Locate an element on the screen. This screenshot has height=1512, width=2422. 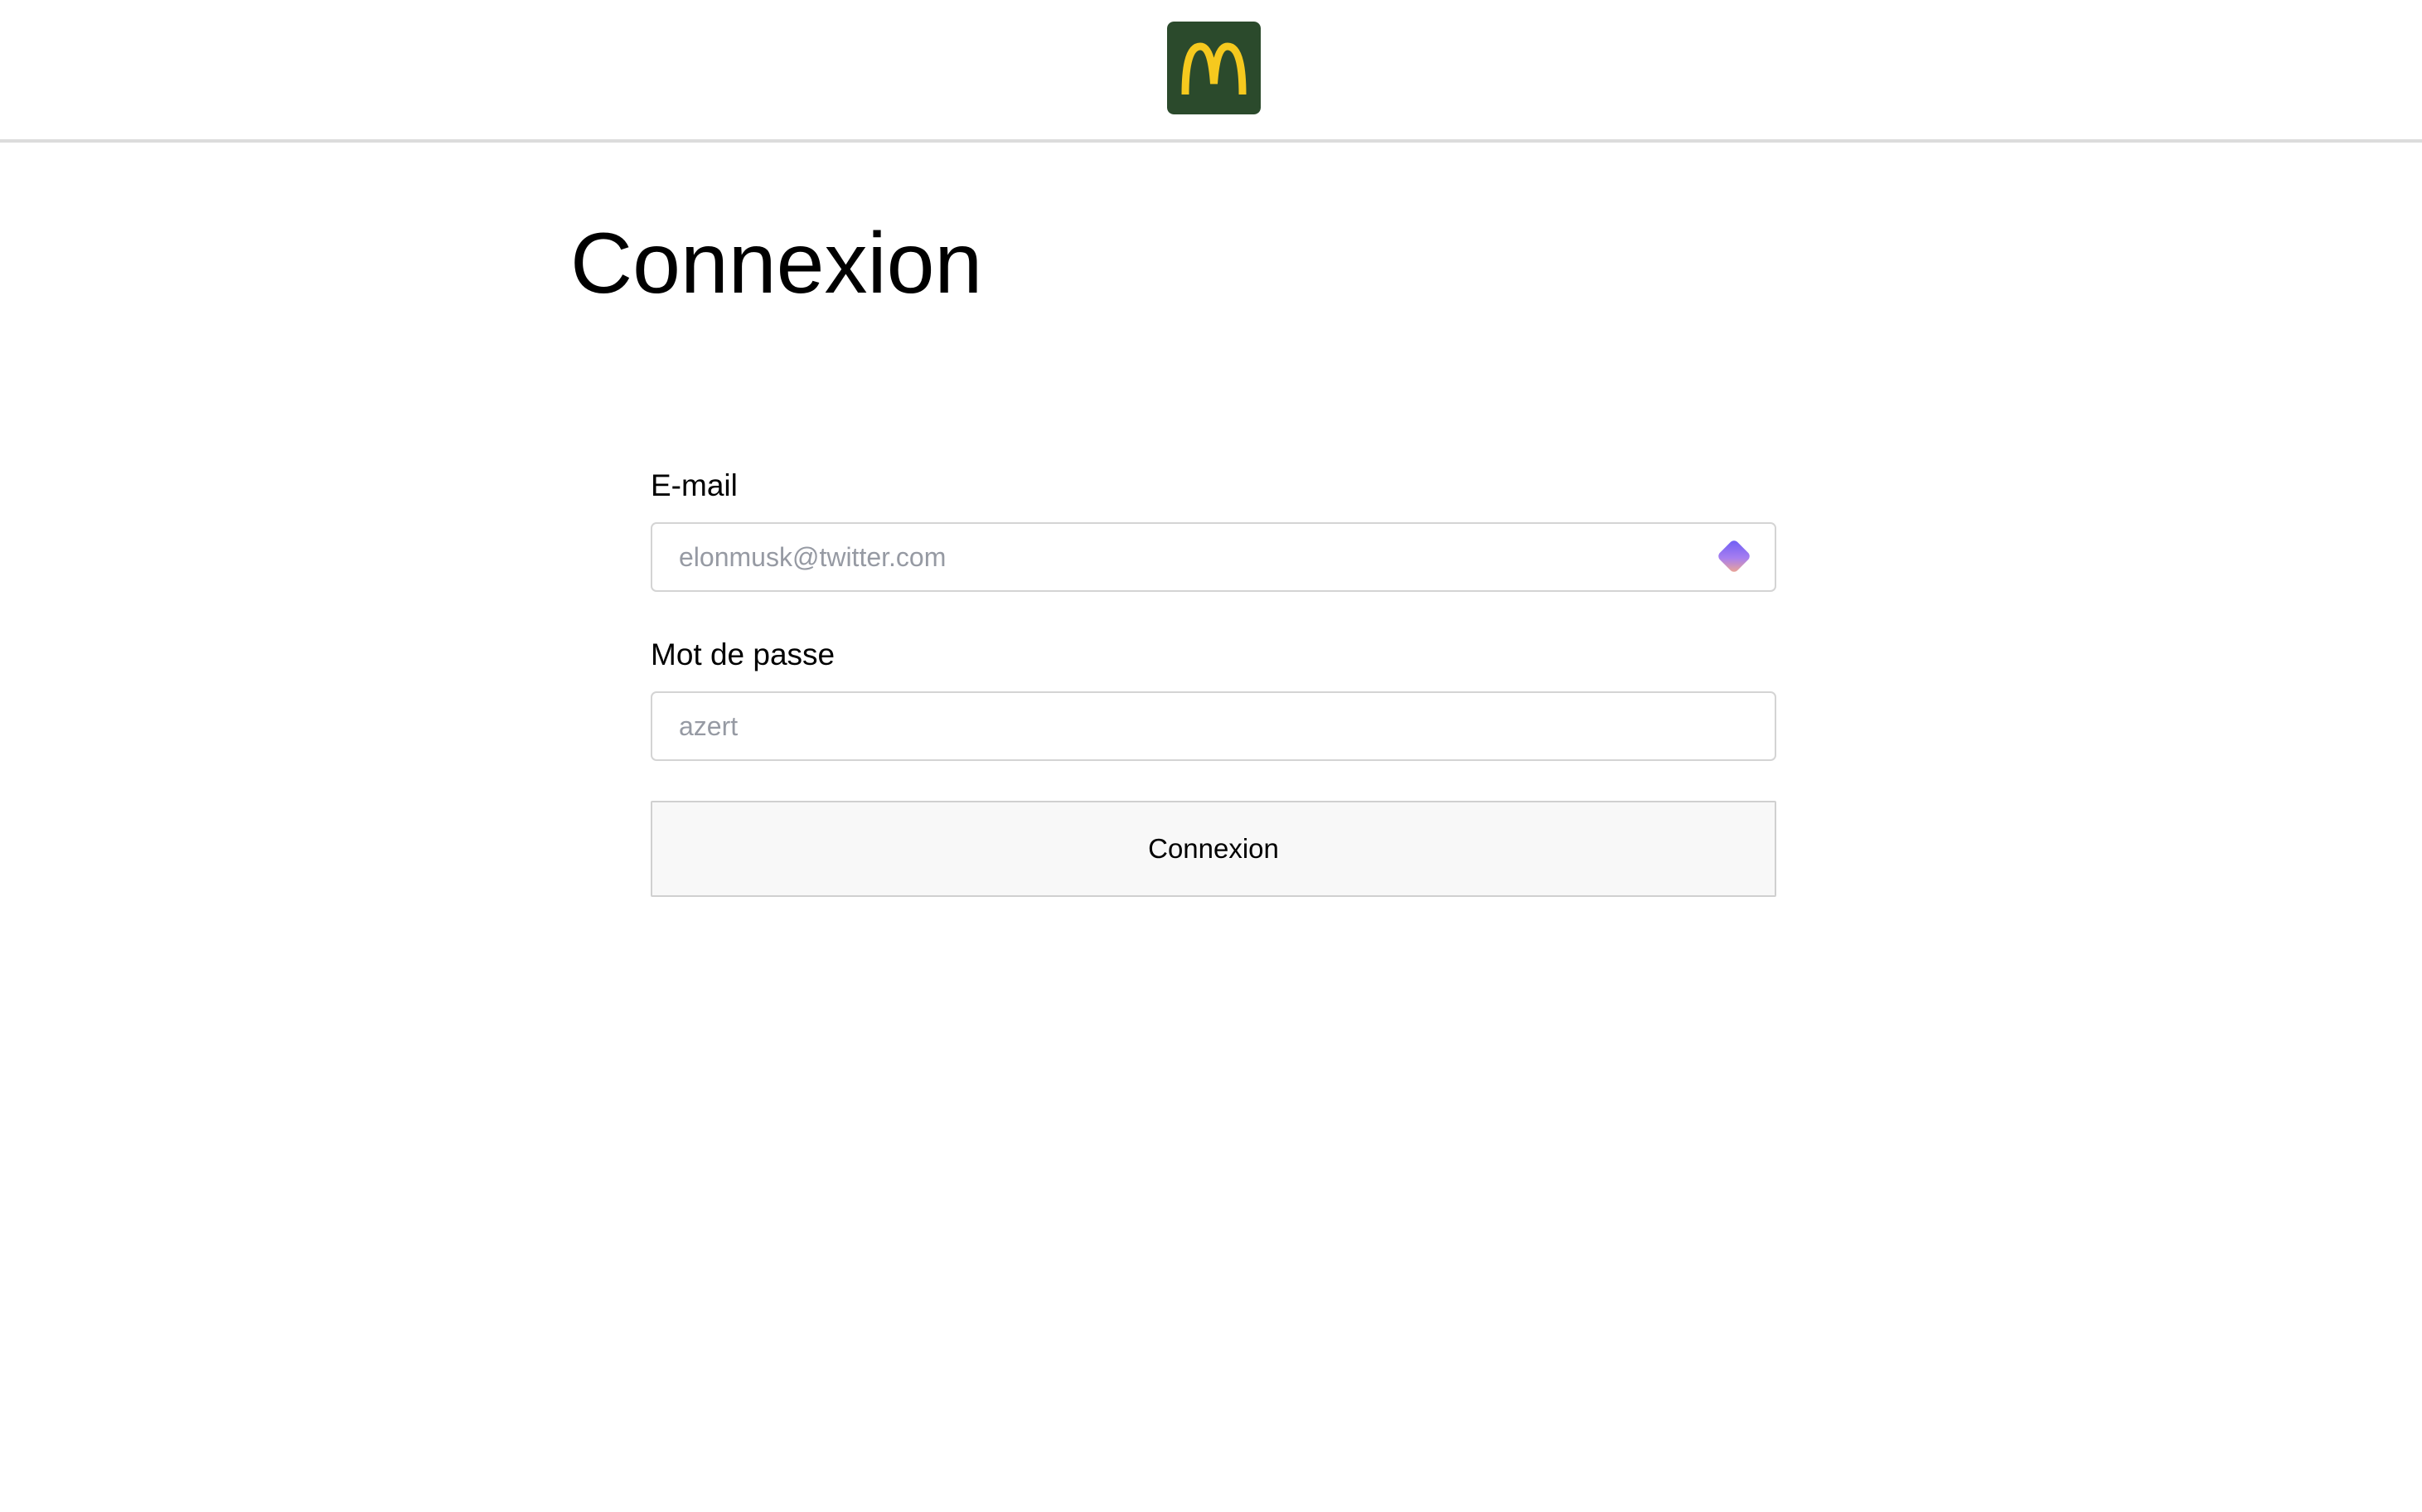
email-field is located at coordinates (1214, 557).